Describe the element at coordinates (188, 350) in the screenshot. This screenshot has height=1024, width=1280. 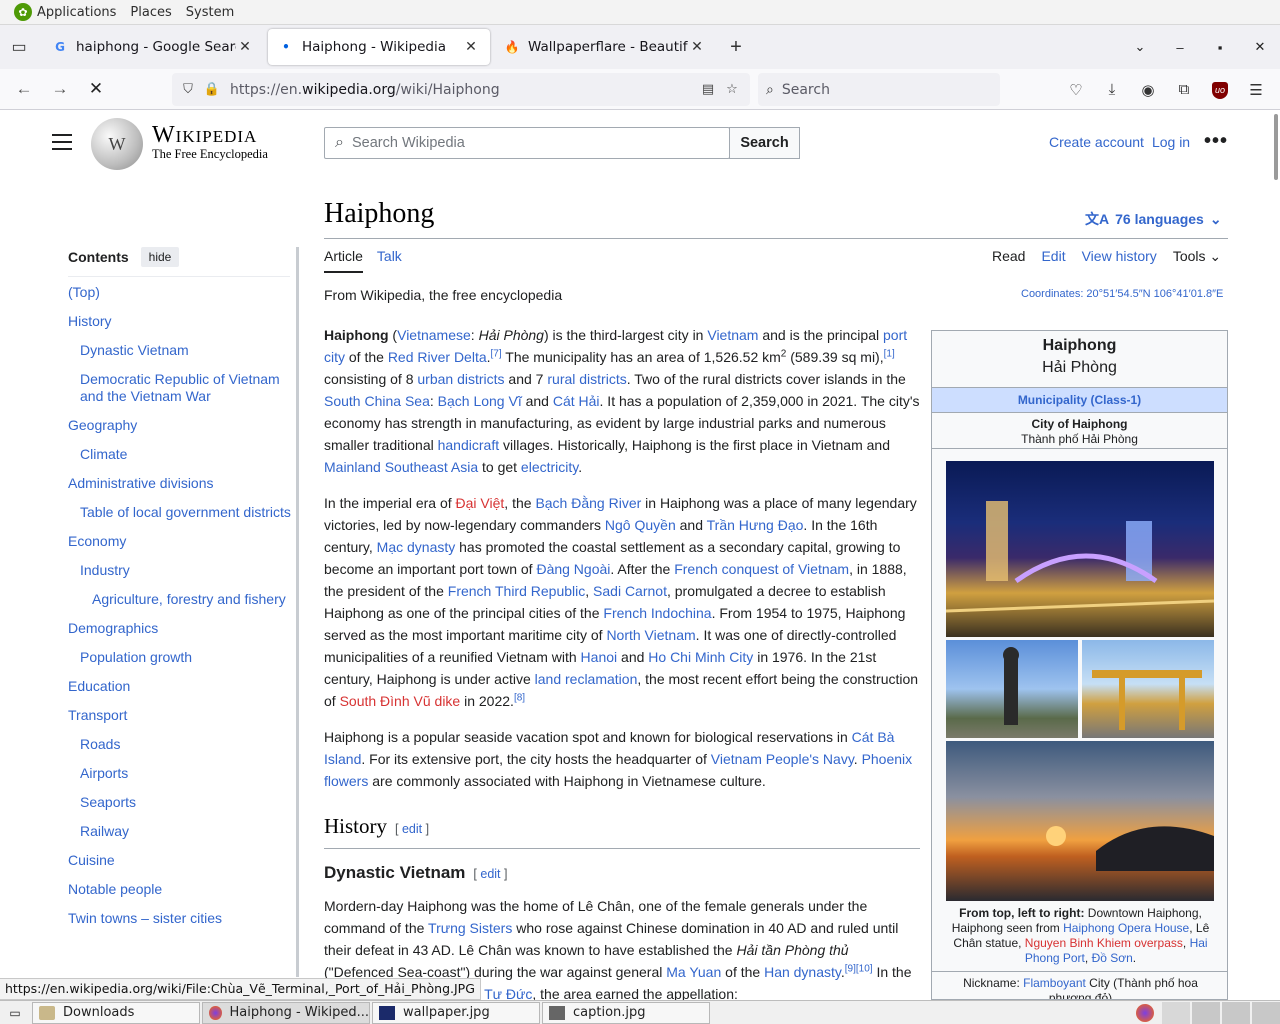
I see `toc-item: Dynastic Vietnam` at that location.